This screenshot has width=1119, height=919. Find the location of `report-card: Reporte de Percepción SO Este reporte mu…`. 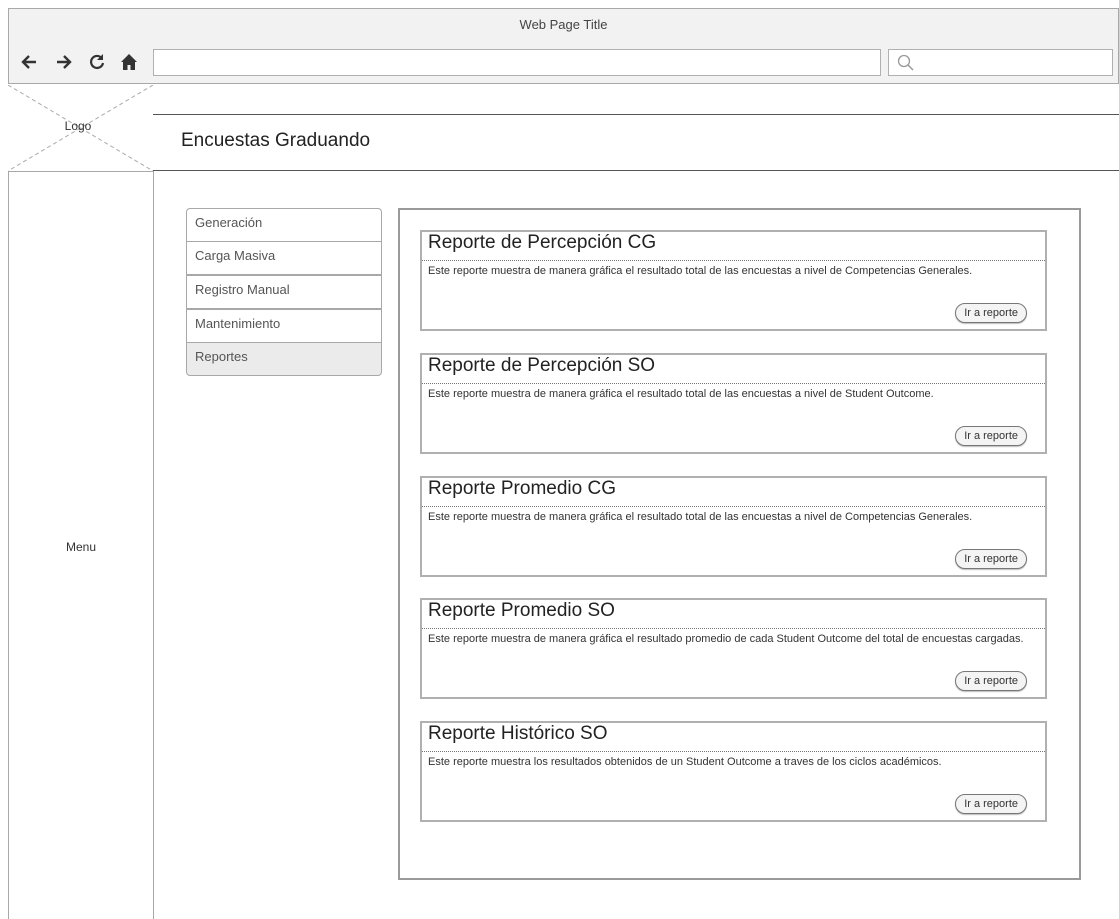

report-card: Reporte de Percepción SO Este reporte mu… is located at coordinates (733, 403).